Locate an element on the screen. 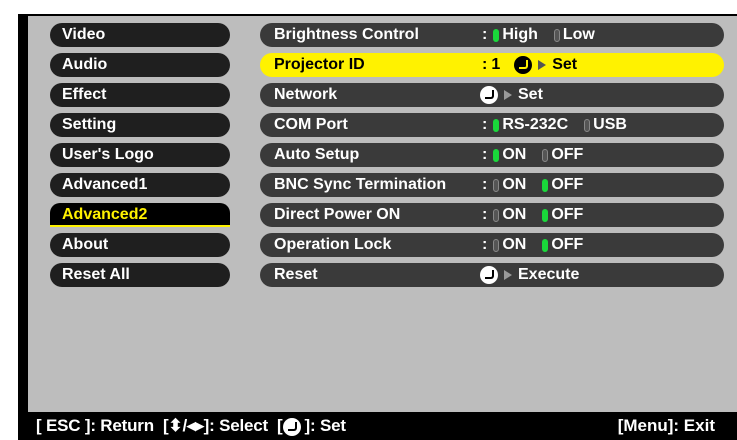  menu-item-audio: Audio is located at coordinates (140, 65).